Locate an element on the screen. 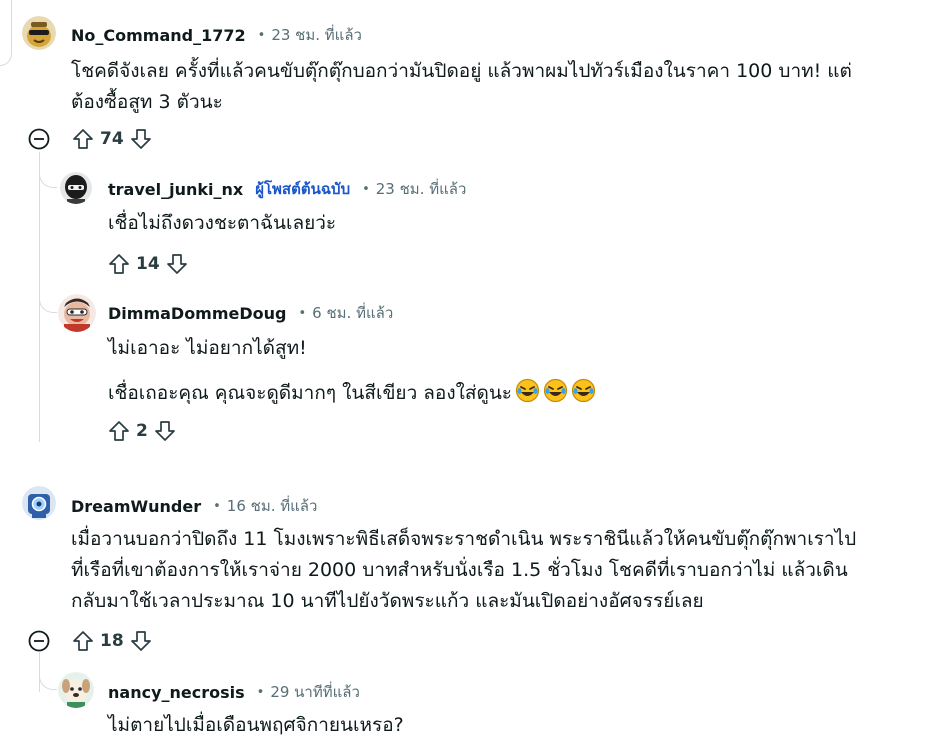  vote-count: 2 is located at coordinates (142, 431).